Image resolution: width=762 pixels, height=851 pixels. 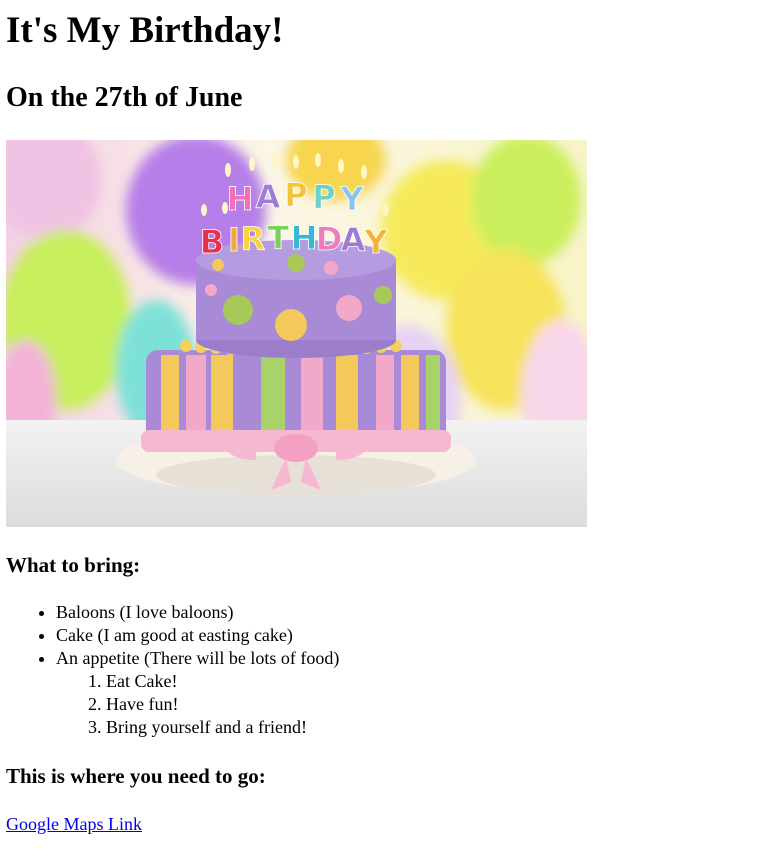 What do you see at coordinates (278, 238) in the screenshot?
I see `svg-text: T` at bounding box center [278, 238].